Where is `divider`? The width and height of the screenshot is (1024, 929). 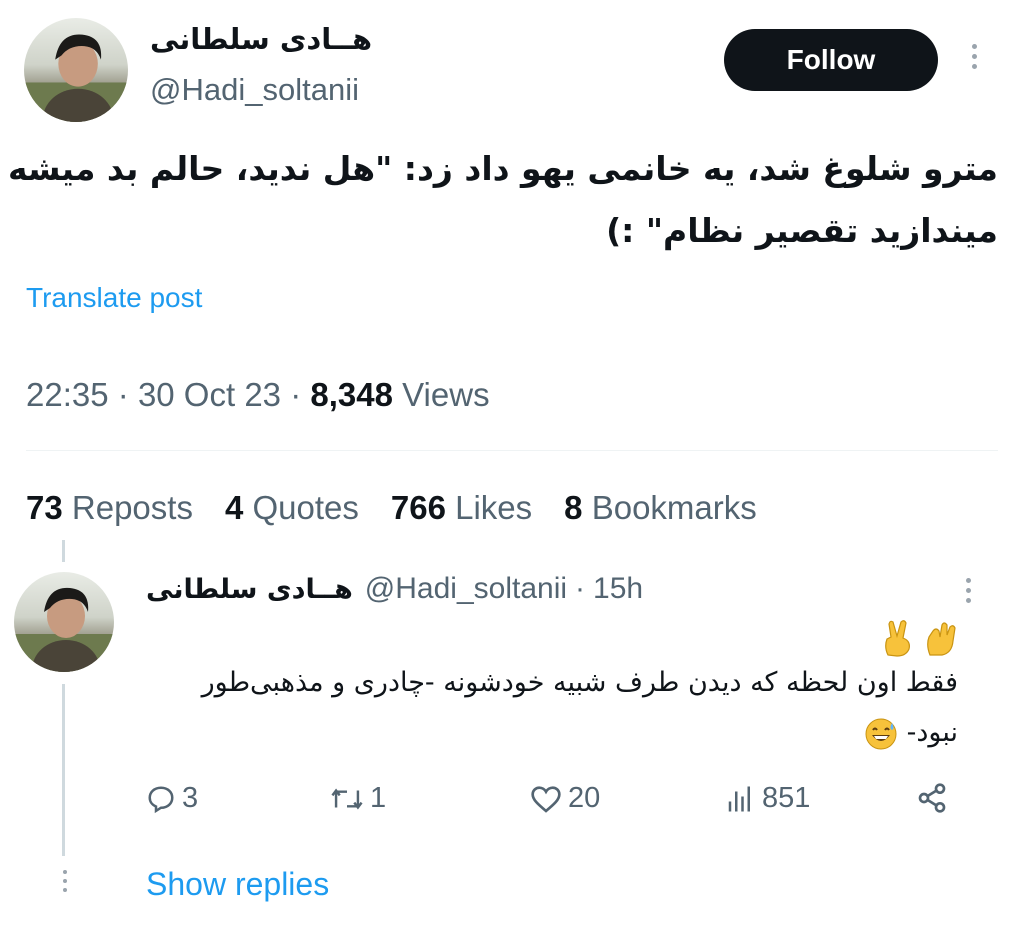
divider is located at coordinates (512, 450).